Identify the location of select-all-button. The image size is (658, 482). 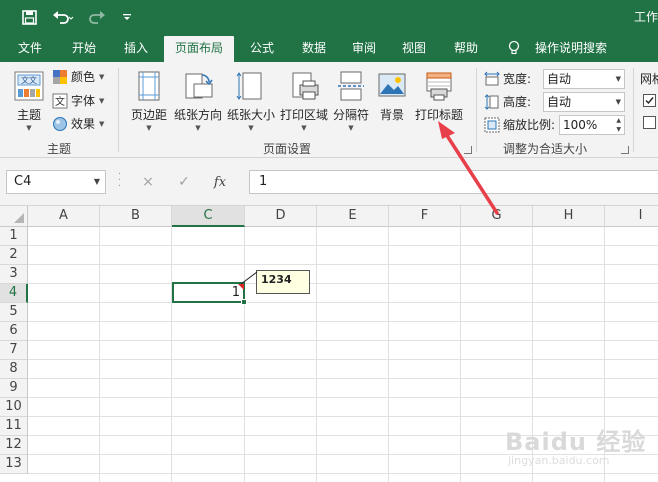
(14, 216).